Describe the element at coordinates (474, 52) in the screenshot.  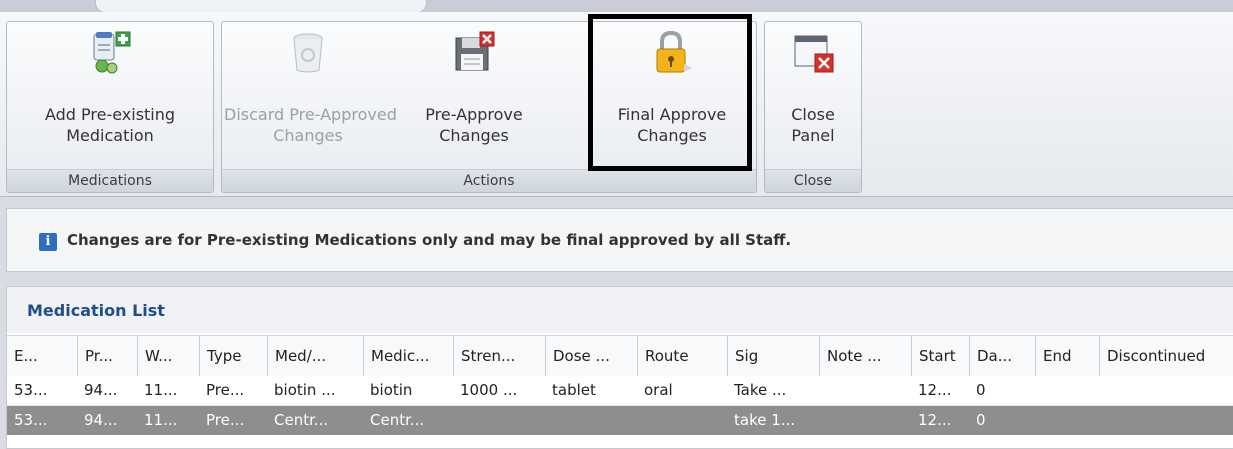
I see `save-cancel-icon` at that location.